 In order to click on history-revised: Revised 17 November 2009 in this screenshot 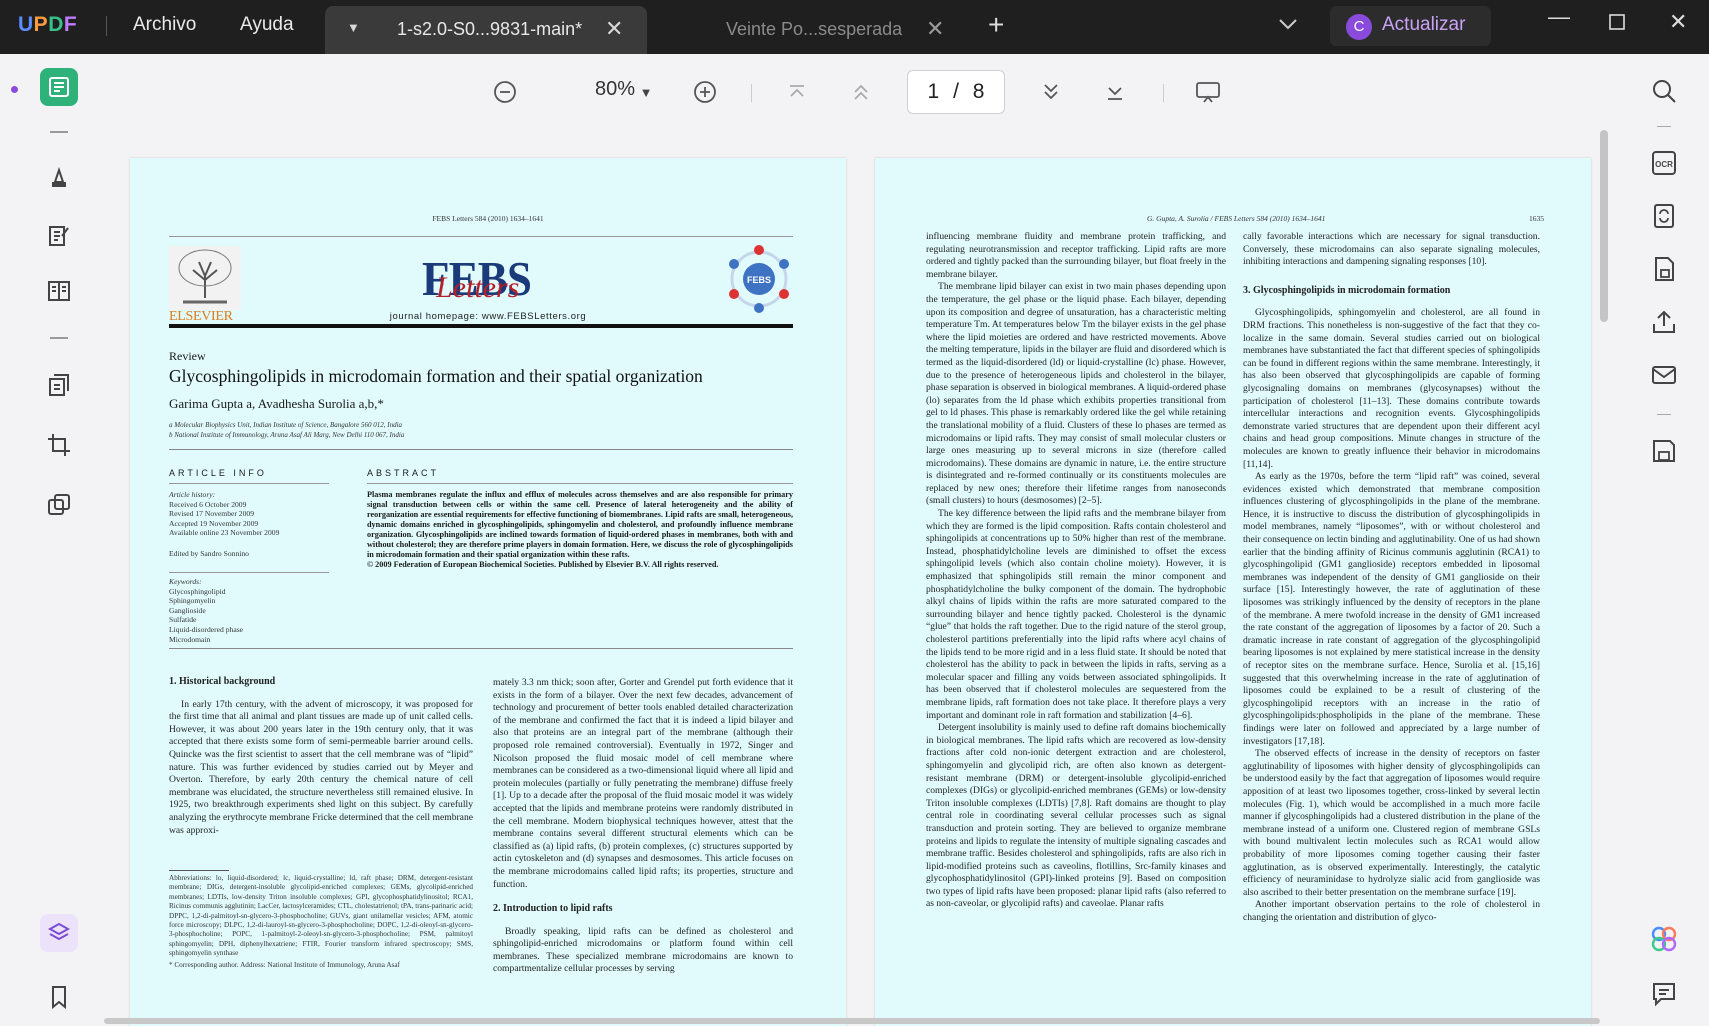, I will do `click(211, 514)`.